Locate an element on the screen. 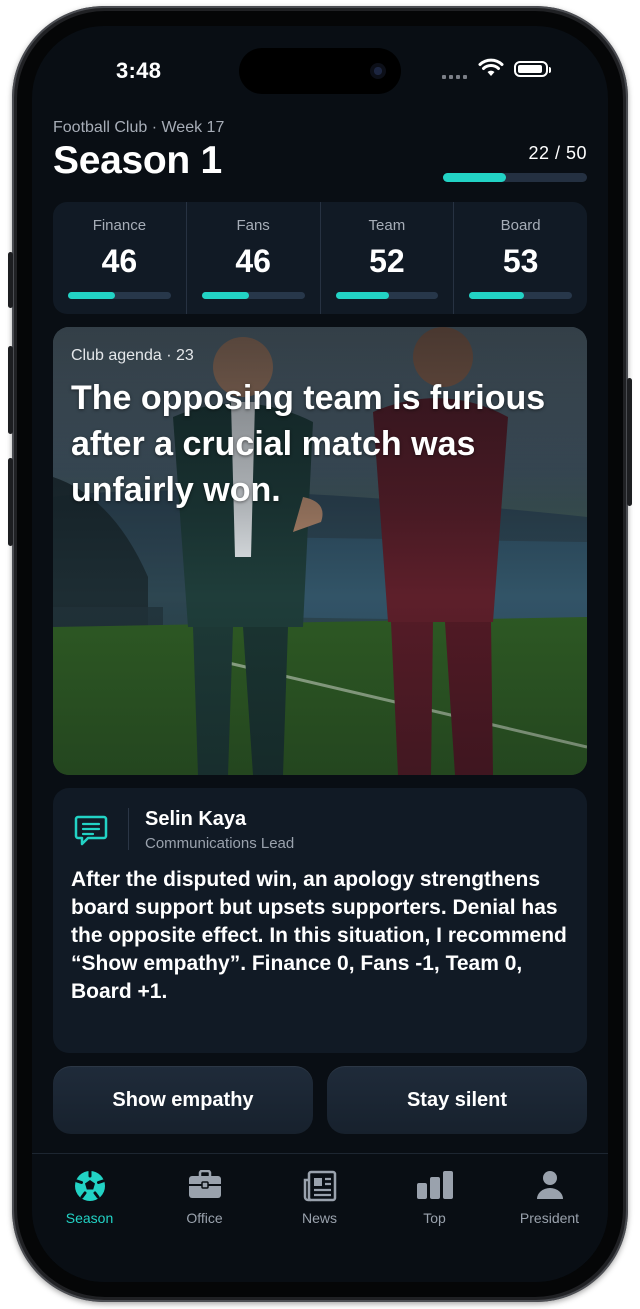  tab-label: Office is located at coordinates (204, 1218).